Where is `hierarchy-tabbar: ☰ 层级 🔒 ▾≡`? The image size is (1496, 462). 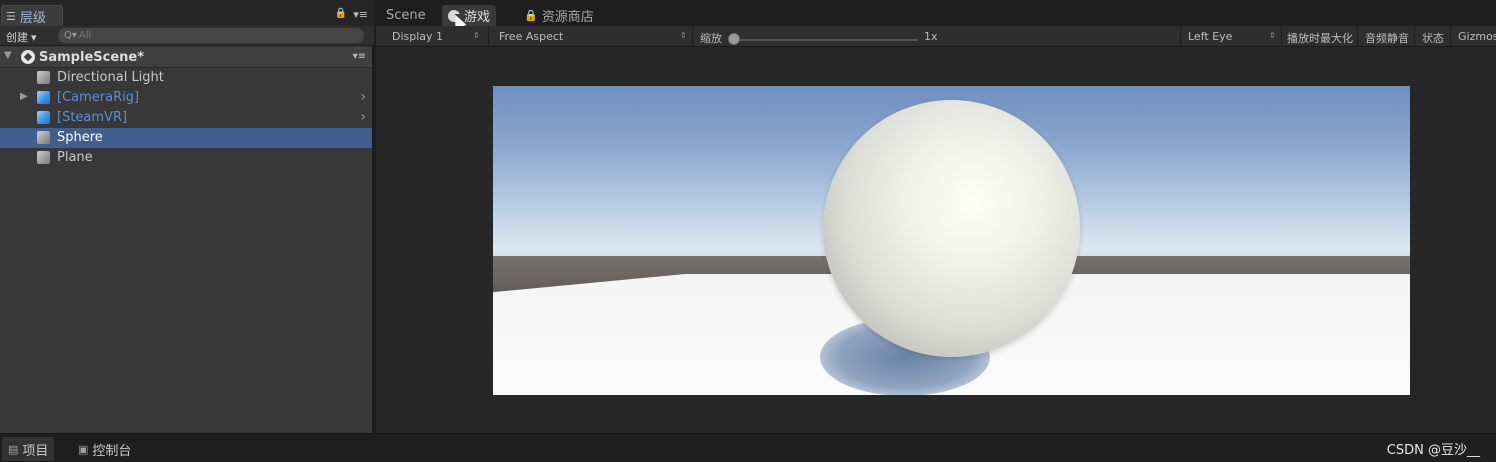
hierarchy-tabbar: ☰ 层级 🔒 ▾≡ is located at coordinates (187, 13).